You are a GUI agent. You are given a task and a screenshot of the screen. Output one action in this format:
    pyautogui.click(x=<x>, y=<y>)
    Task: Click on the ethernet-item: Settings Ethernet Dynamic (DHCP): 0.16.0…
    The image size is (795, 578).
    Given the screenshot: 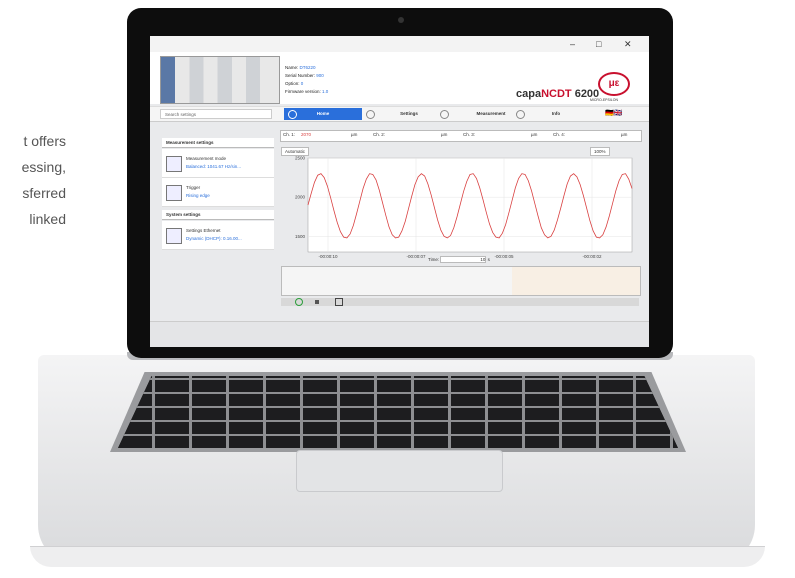 What is the action you would take?
    pyautogui.click(x=218, y=235)
    